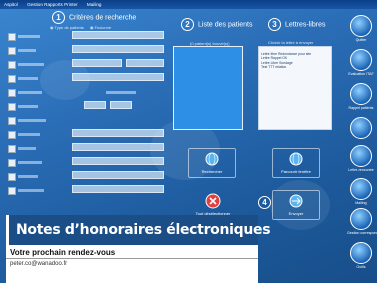 This screenshot has width=377, height=283. I want to click on letter-item: Test TTT relation, so click(295, 67).